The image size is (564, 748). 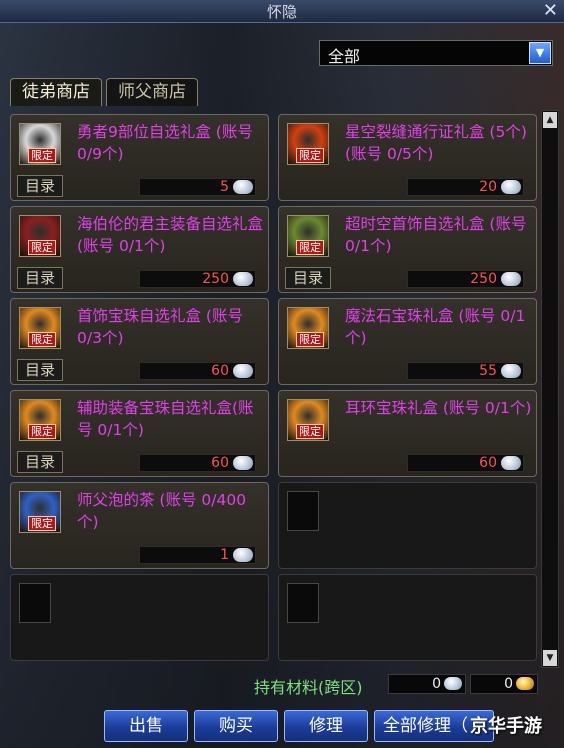 What do you see at coordinates (170, 235) in the screenshot?
I see `item-name: 海伯伦的君主装备自选礼盒(账号 0/1个)` at bounding box center [170, 235].